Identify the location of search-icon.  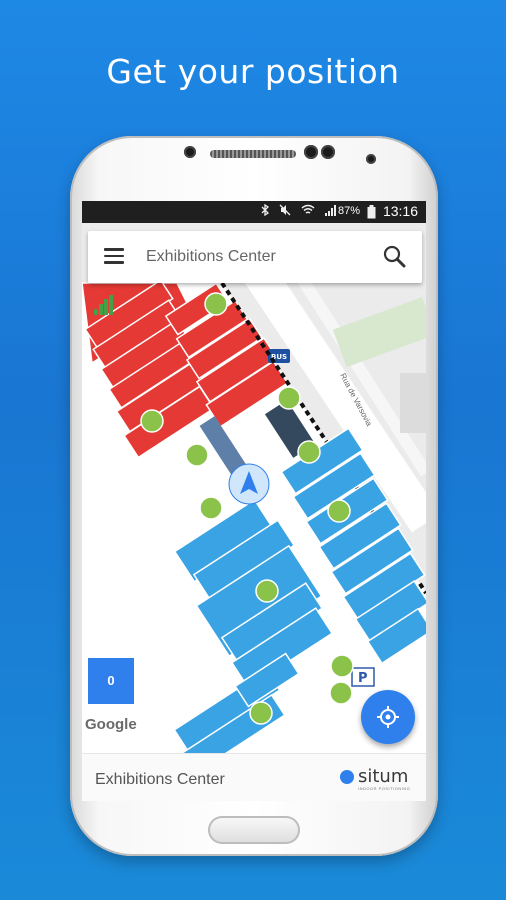
(394, 256).